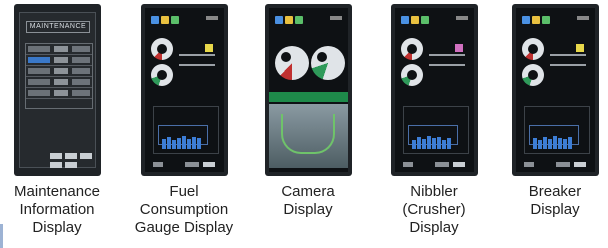  What do you see at coordinates (308, 134) in the screenshot?
I see `camera-guide-lines` at bounding box center [308, 134].